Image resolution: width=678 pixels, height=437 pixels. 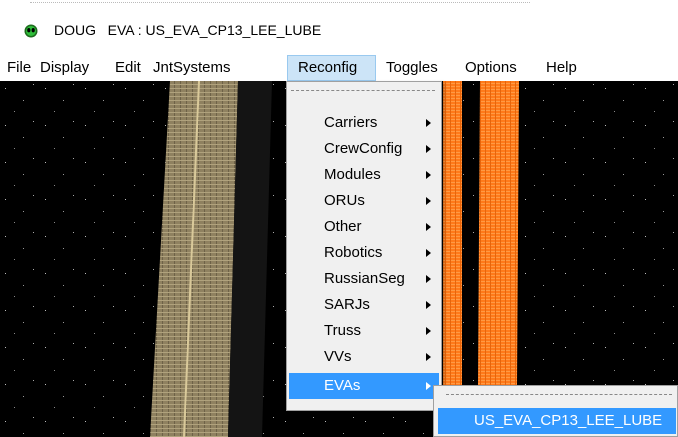 I want to click on menu-item-label: RussianSeg, so click(x=364, y=278).